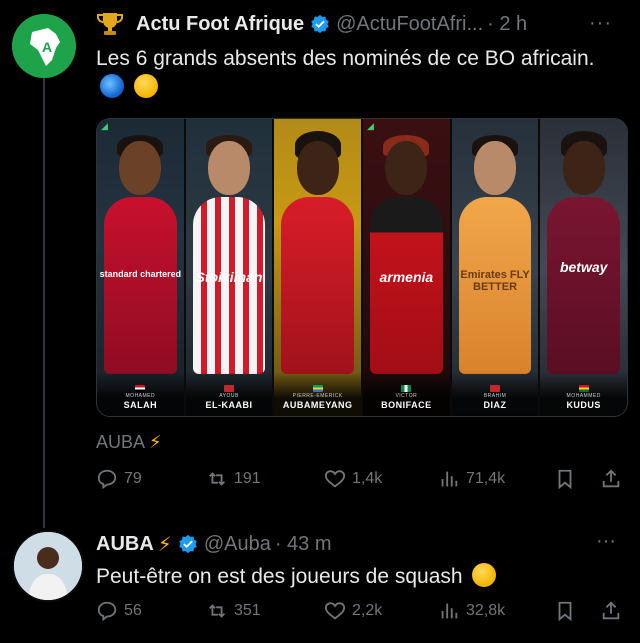 This screenshot has width=640, height=643. I want to click on africa-logo-icon: A, so click(44, 46).